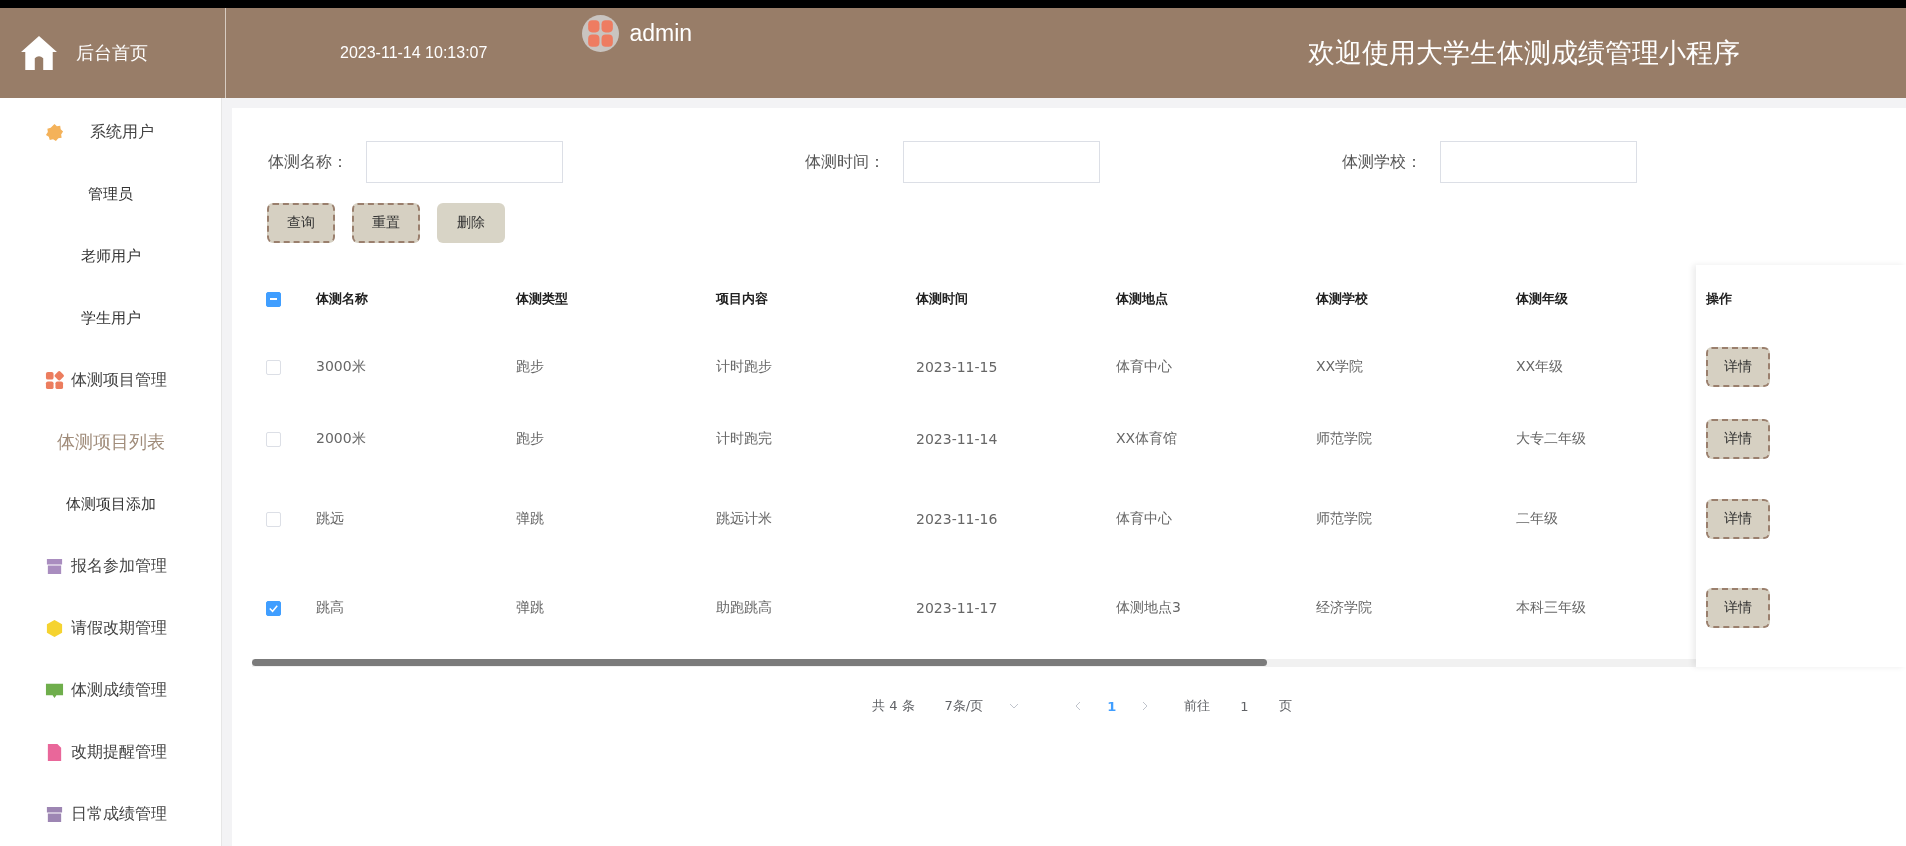 The width and height of the screenshot is (1906, 846). I want to click on table-cell-text: 3000米, so click(341, 367).